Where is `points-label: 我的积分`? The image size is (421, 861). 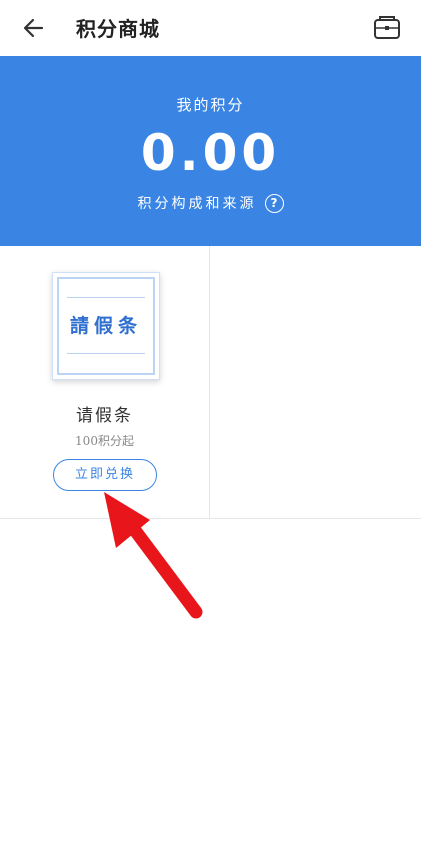
points-label: 我的积分 is located at coordinates (210, 105).